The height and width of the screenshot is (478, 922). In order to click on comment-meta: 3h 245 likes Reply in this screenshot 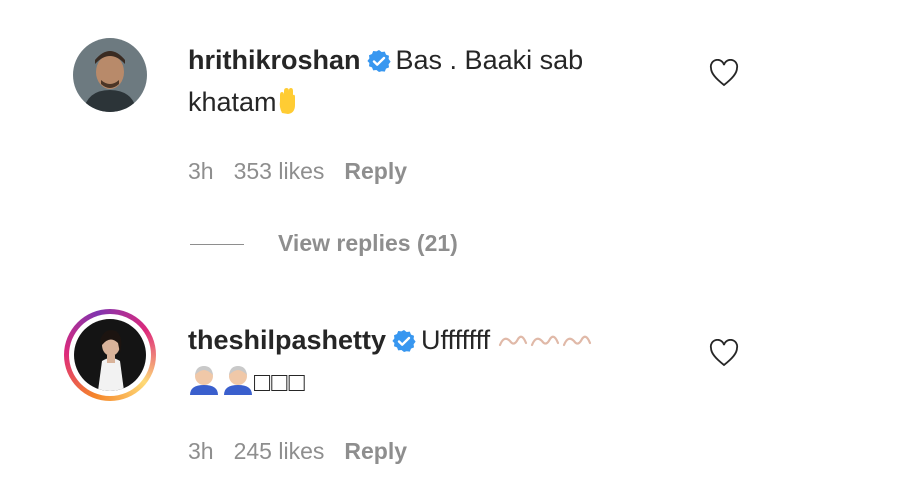, I will do `click(307, 451)`.